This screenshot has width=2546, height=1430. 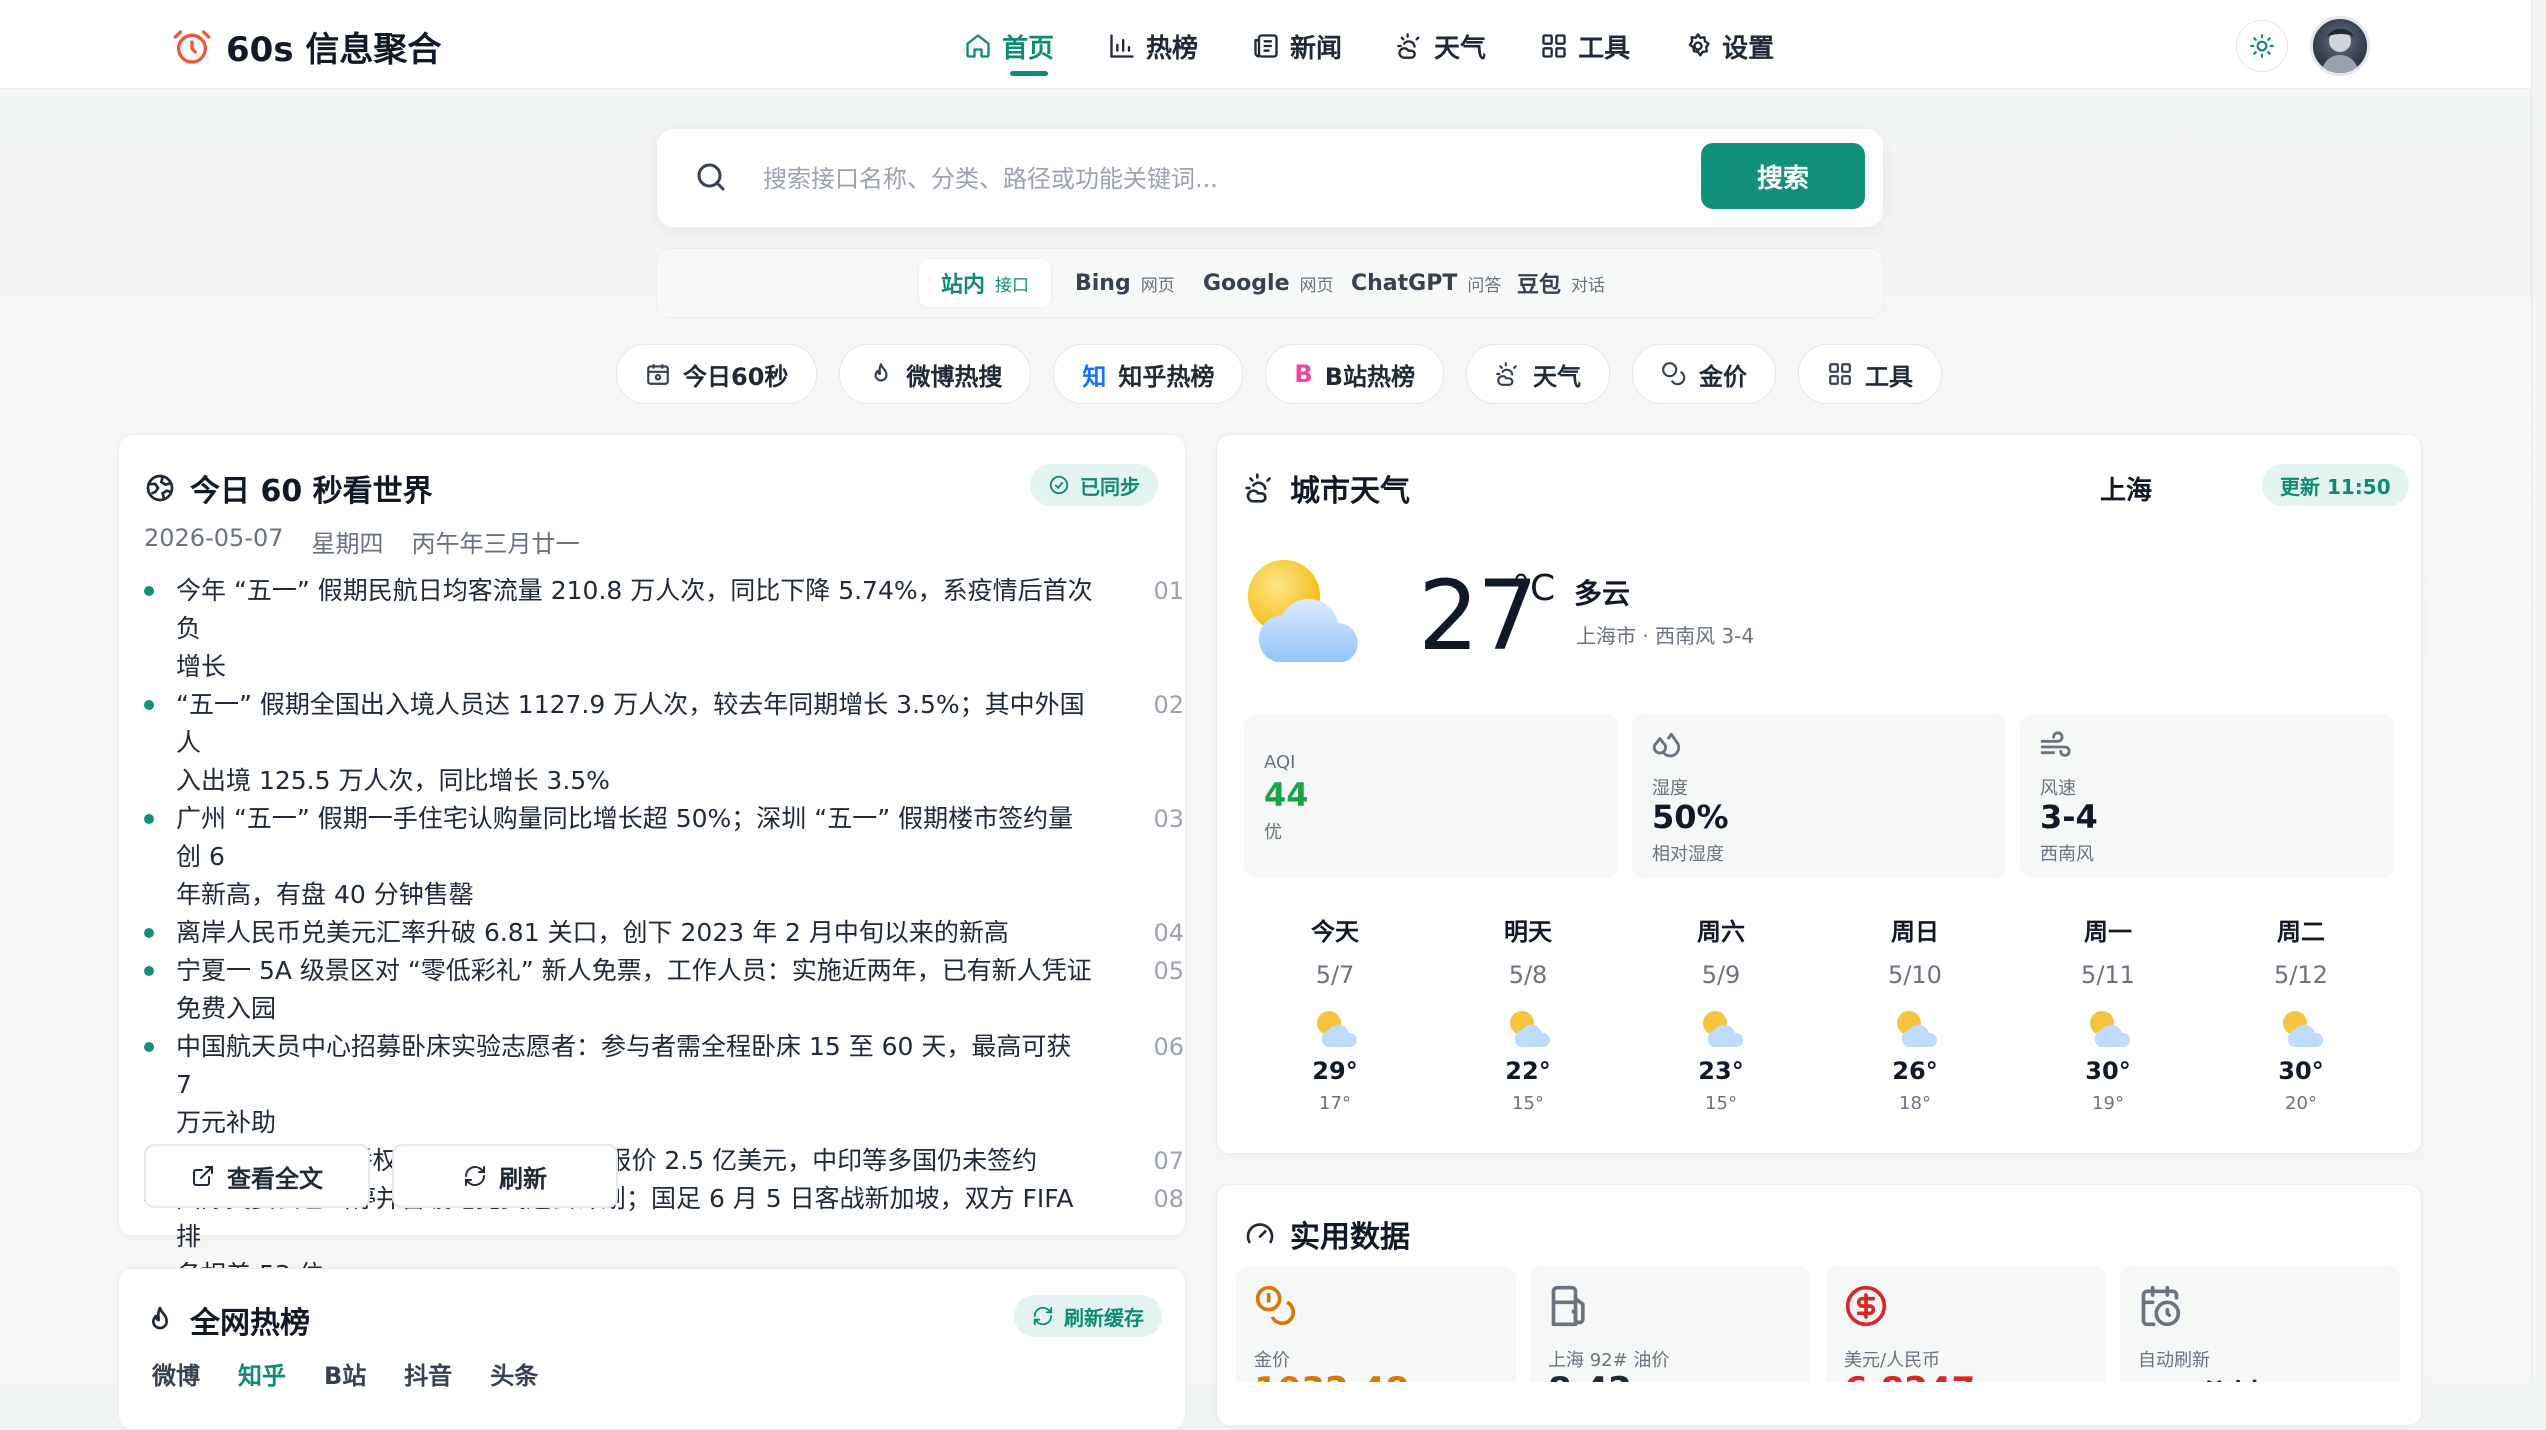 I want to click on forecast-day: 周日 5/10 26° 18°, so click(x=1915, y=1013).